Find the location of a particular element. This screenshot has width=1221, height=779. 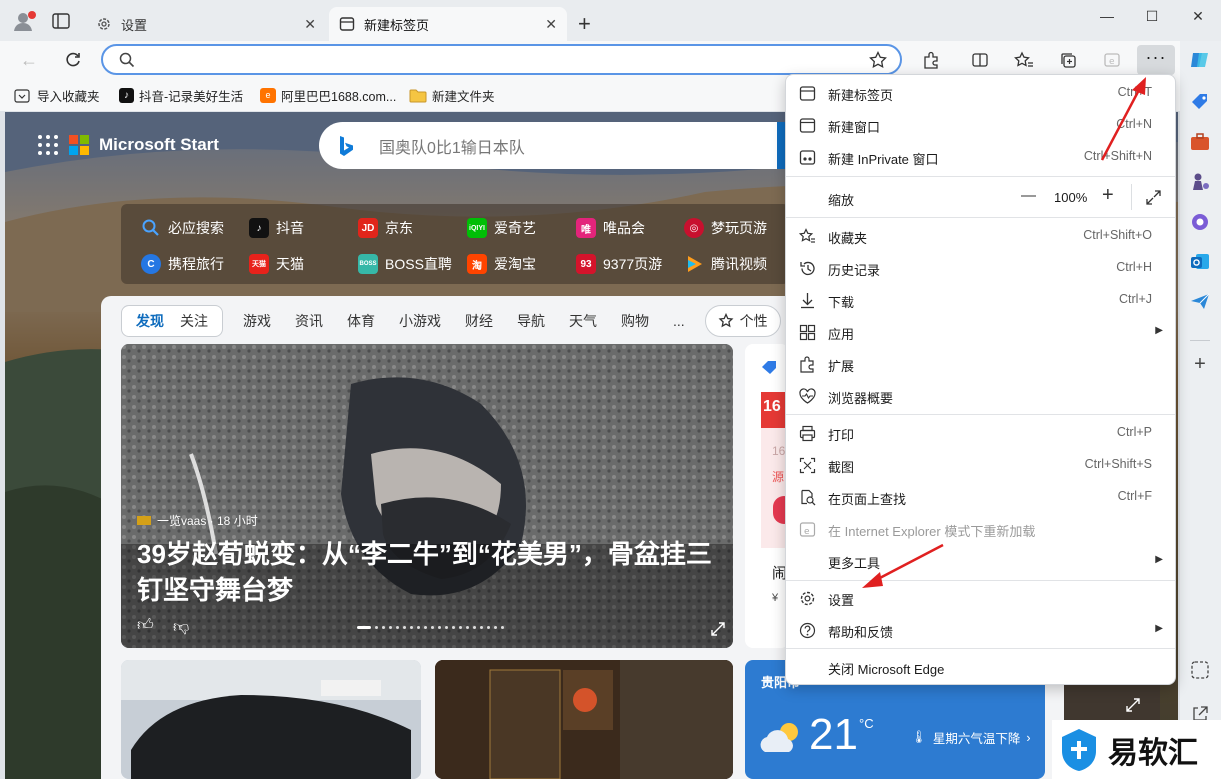

menu-item-print: 打印 Ctrl+P is located at coordinates (980, 433).